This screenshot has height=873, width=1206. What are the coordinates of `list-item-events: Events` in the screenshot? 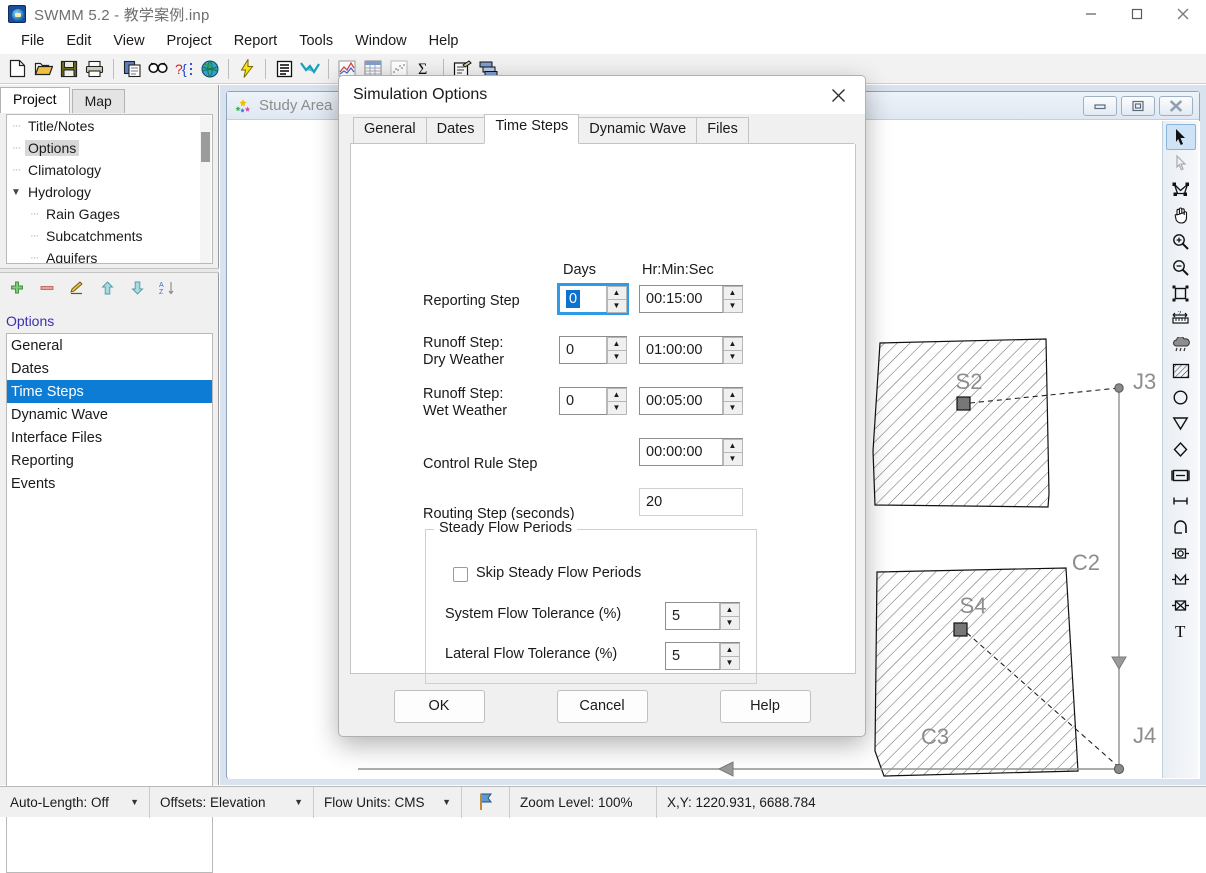 It's located at (109, 483).